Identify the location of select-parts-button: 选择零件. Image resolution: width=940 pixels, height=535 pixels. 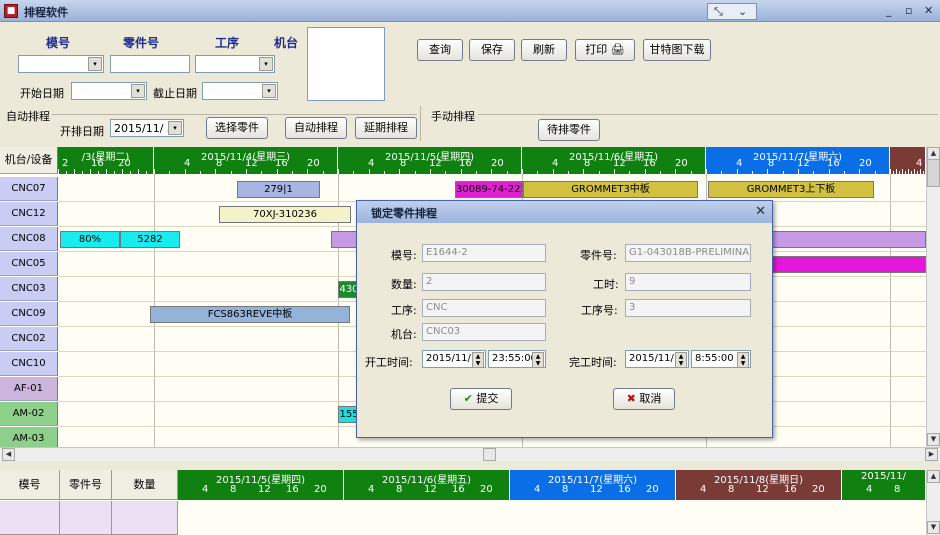
(237, 128).